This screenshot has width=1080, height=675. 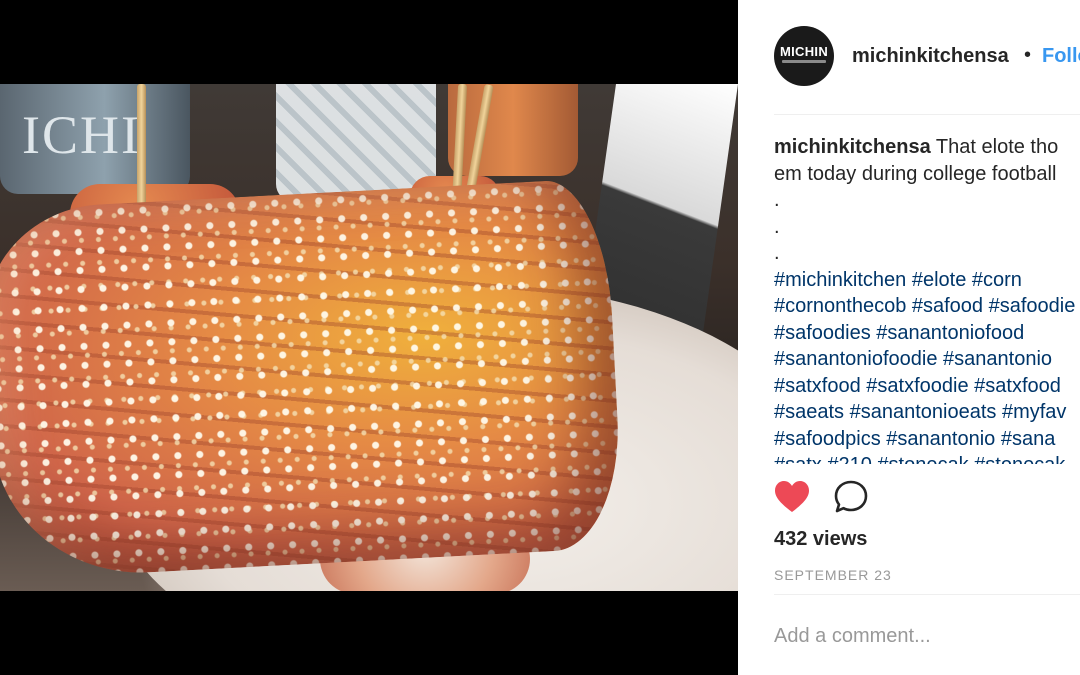 I want to click on view-count: 432 views, so click(x=820, y=539).